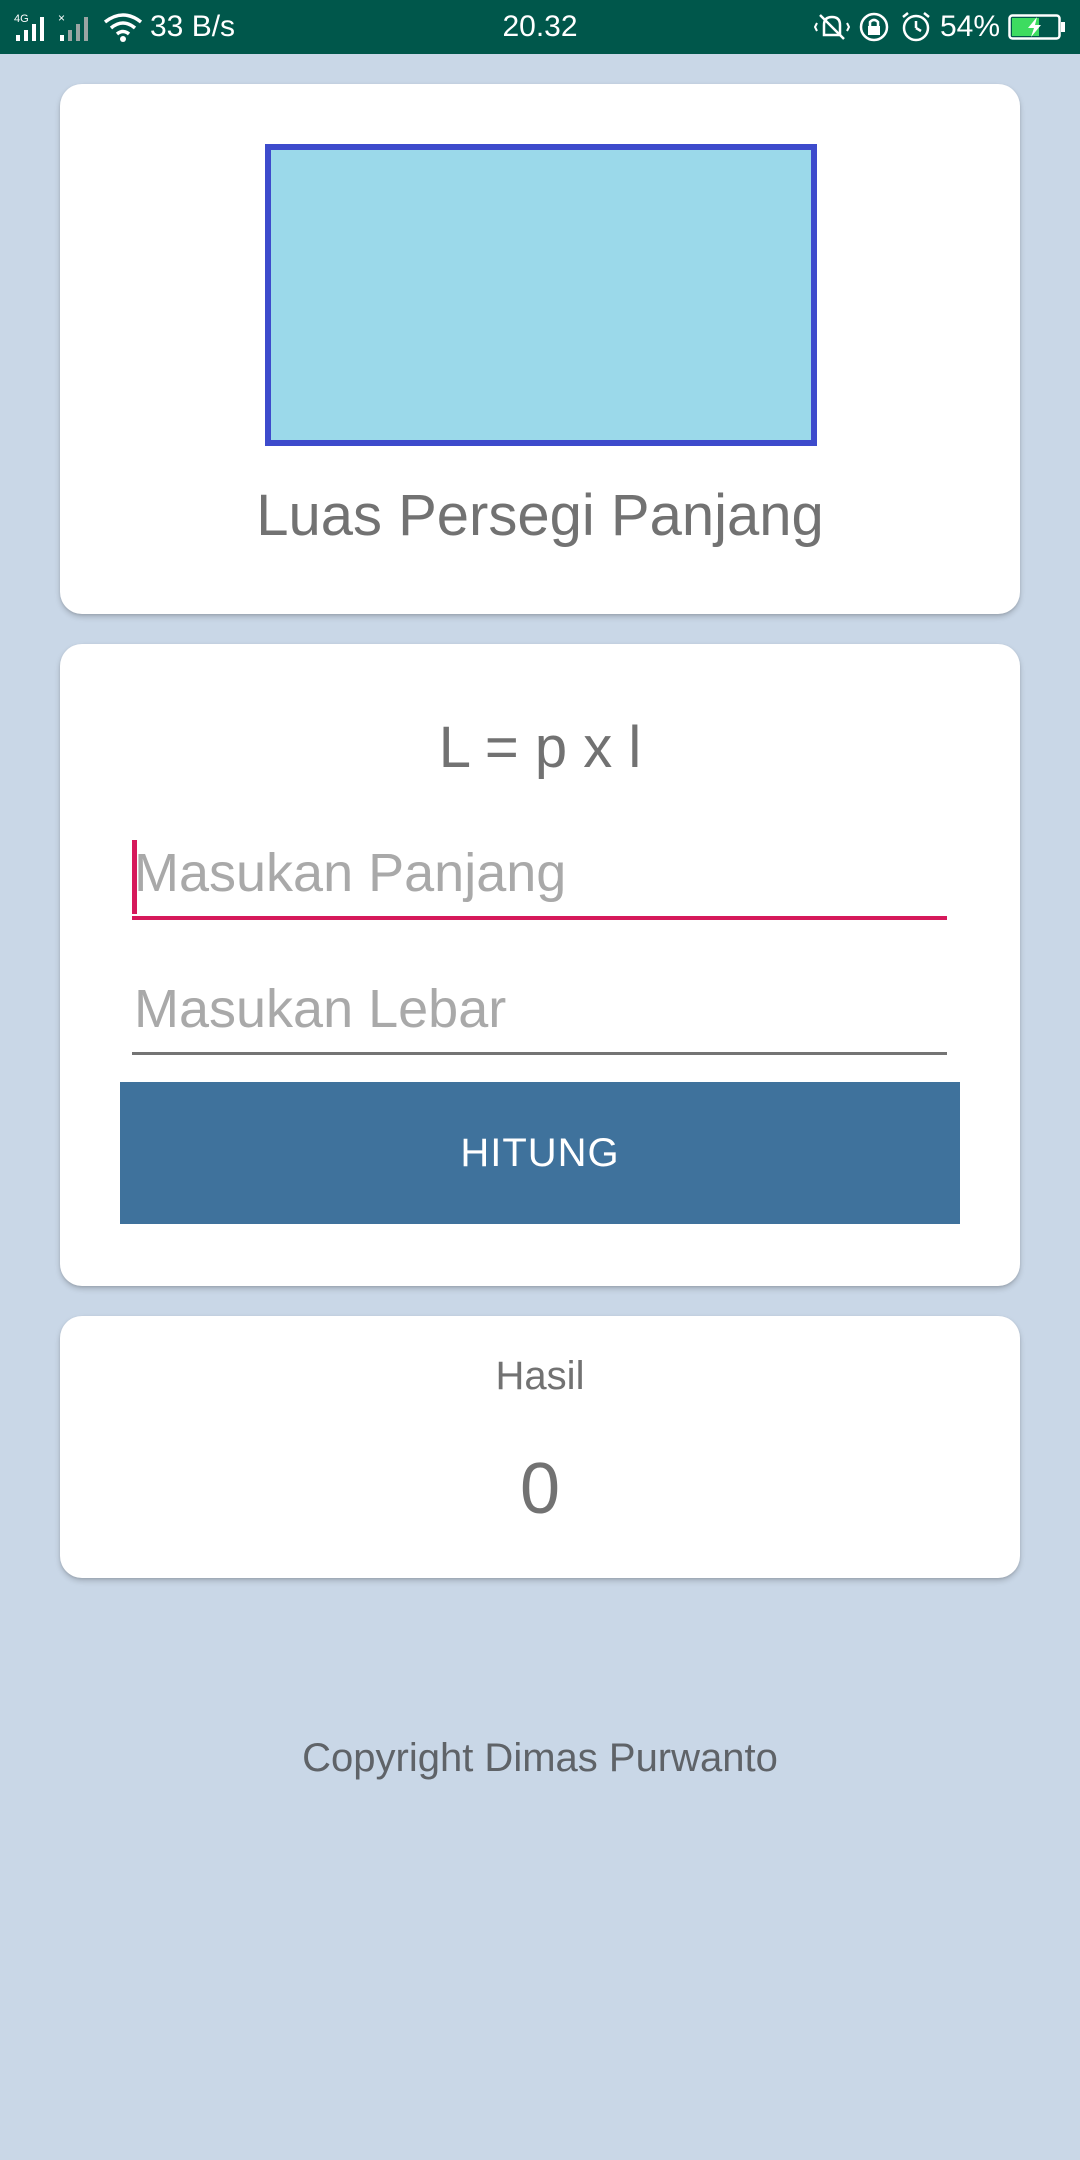 The height and width of the screenshot is (2160, 1080). What do you see at coordinates (540, 515) in the screenshot?
I see `shape-title: Luas Persegi Panjang` at bounding box center [540, 515].